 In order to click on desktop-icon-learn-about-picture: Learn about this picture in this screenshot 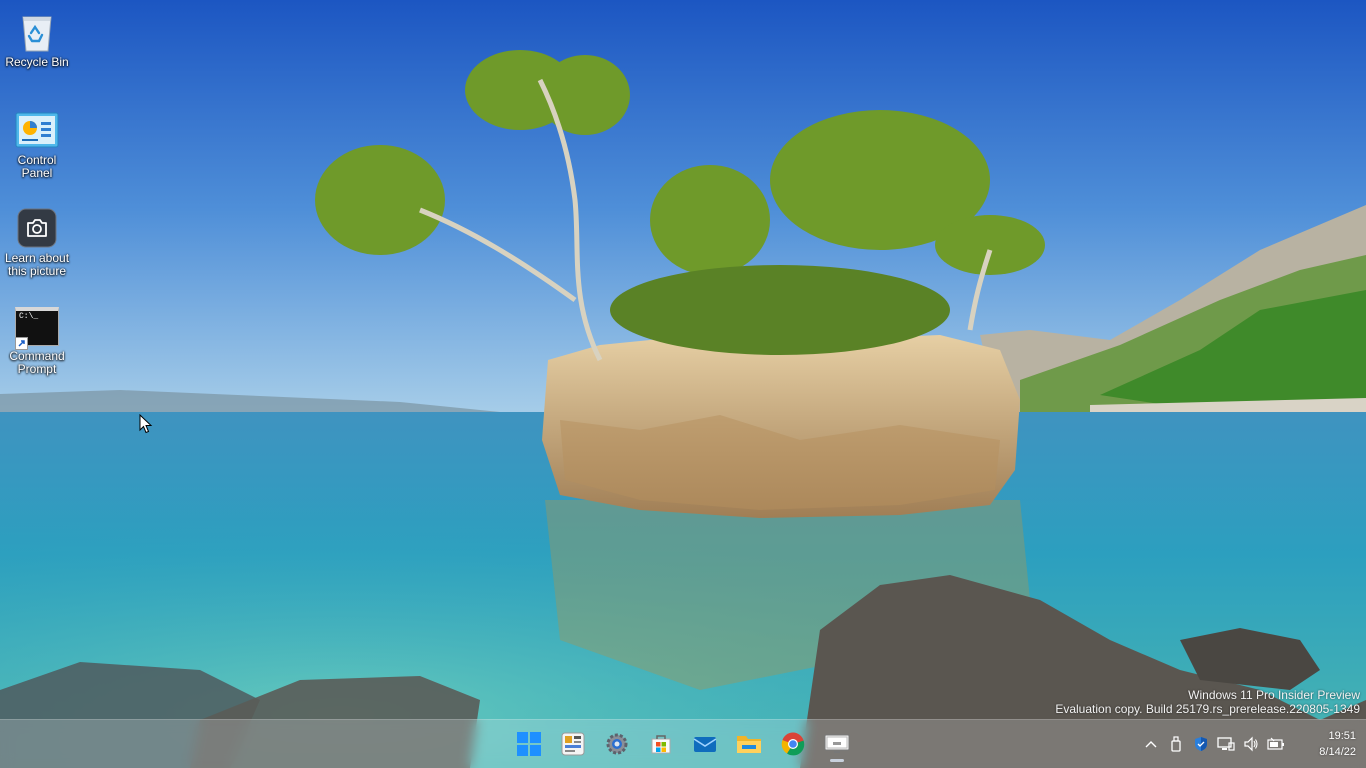, I will do `click(37, 239)`.